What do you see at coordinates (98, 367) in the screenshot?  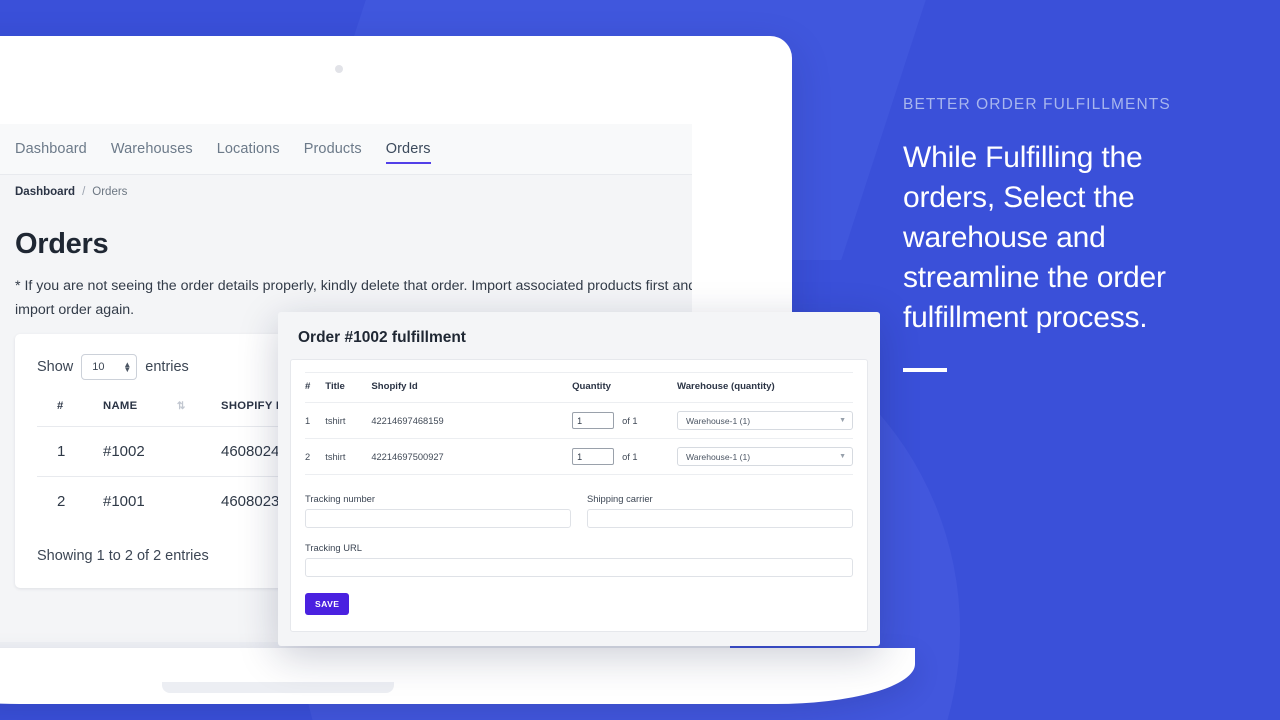 I see `page-size-value: 10` at bounding box center [98, 367].